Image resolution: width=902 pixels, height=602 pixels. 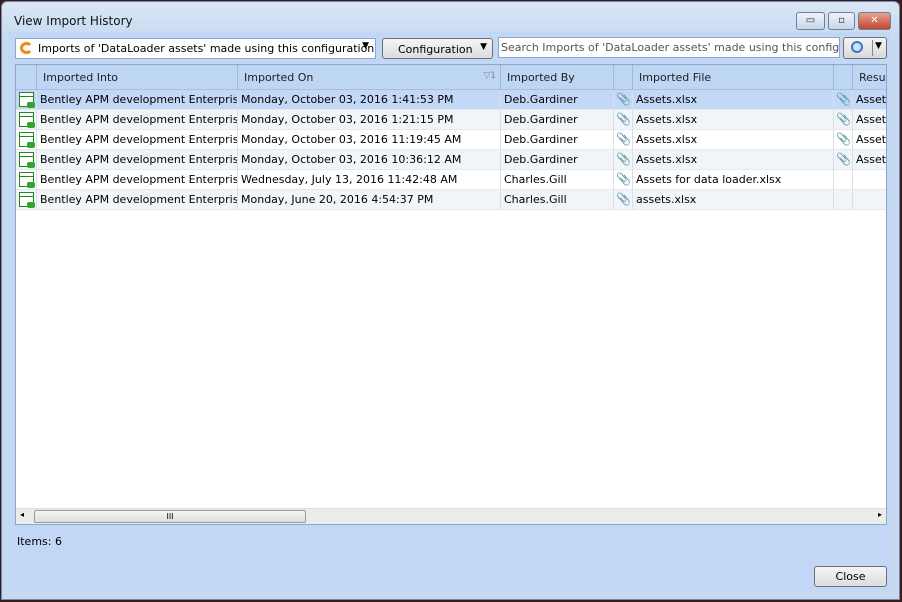 I want to click on scrollbar-thumb: III, so click(x=170, y=516).